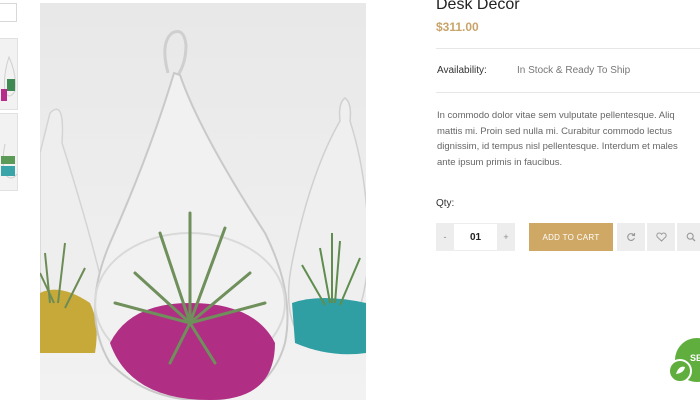 This screenshot has height=400, width=700. I want to click on search-icon, so click(691, 237).